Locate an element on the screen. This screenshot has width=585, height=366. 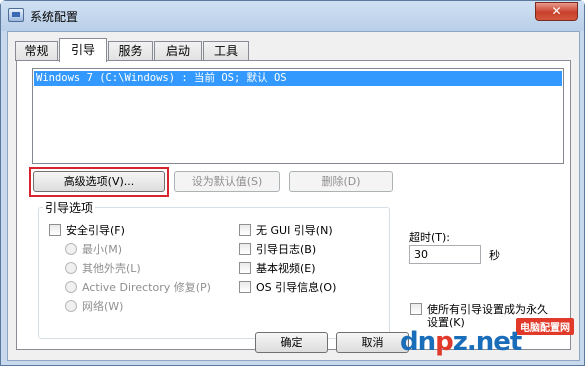
timeout-input: 30 is located at coordinates (445, 254).